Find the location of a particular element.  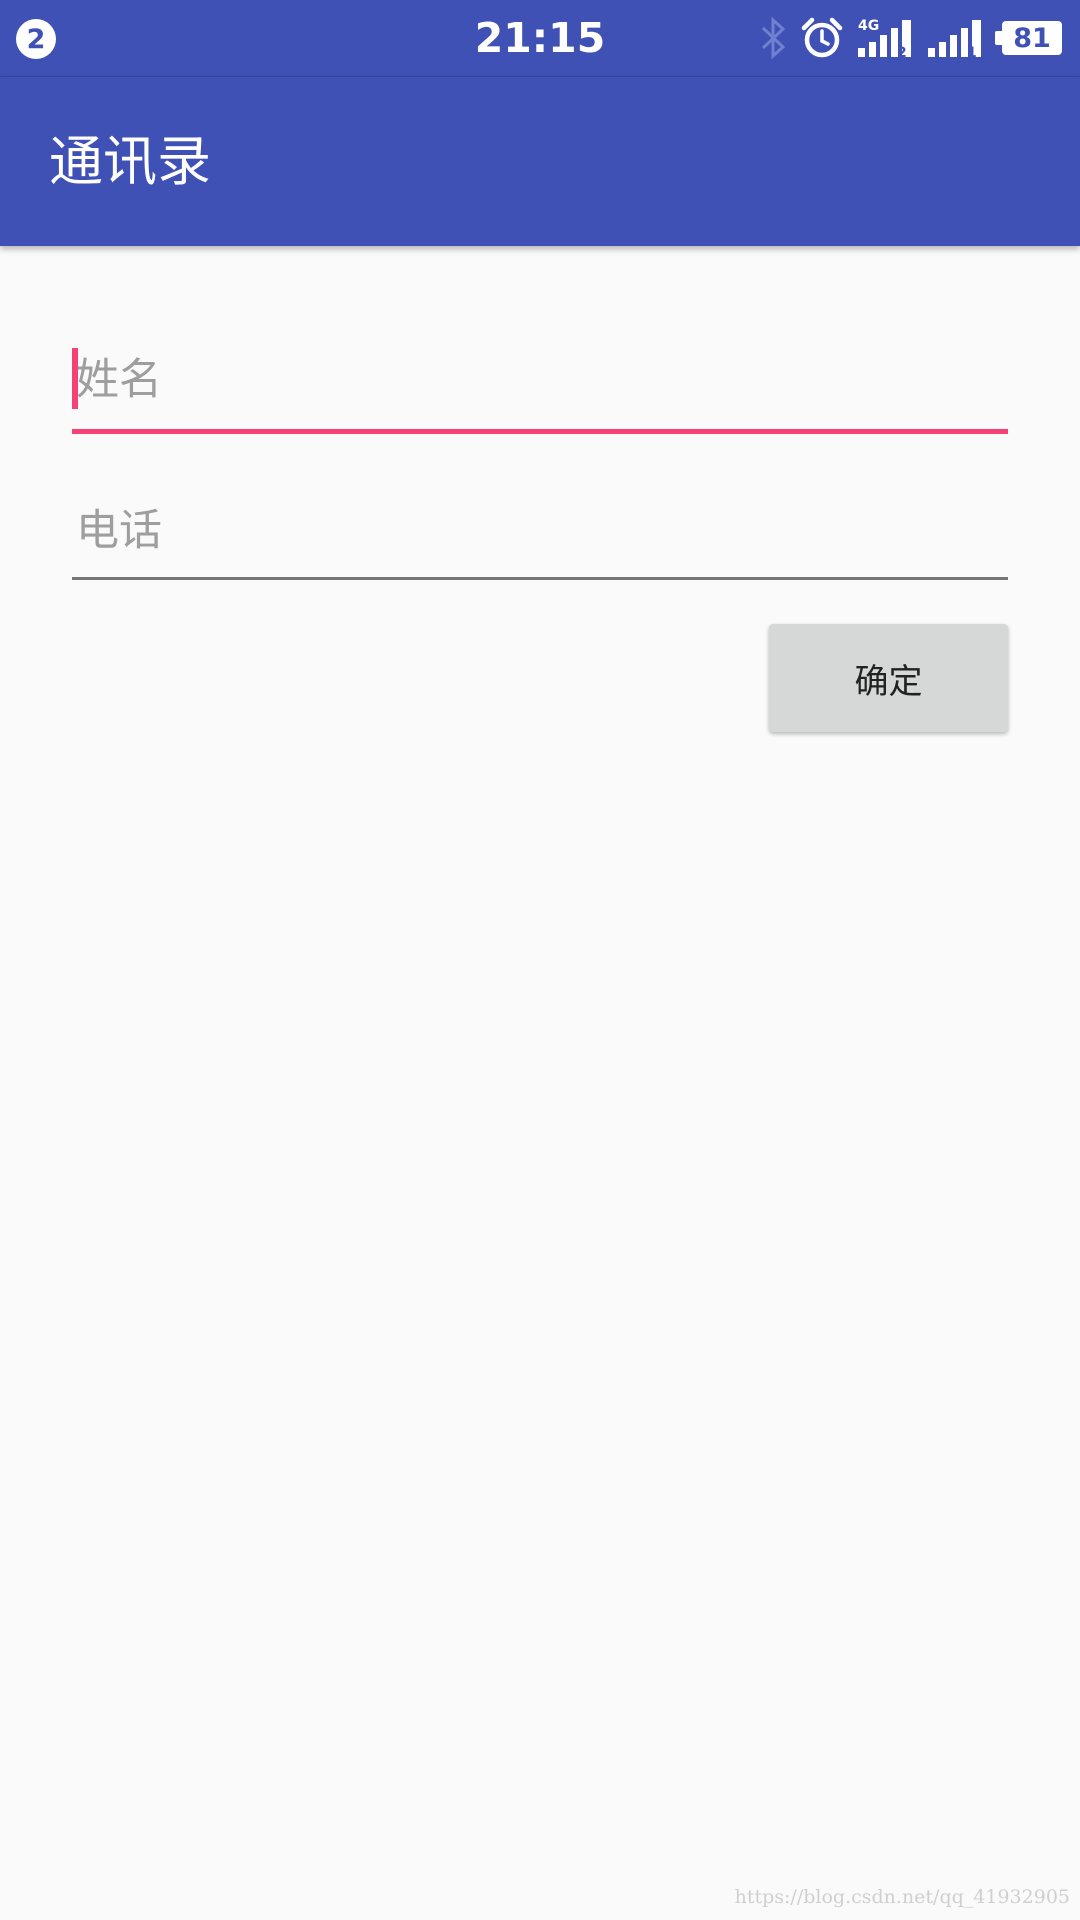

bluetooth-icon is located at coordinates (773, 38).